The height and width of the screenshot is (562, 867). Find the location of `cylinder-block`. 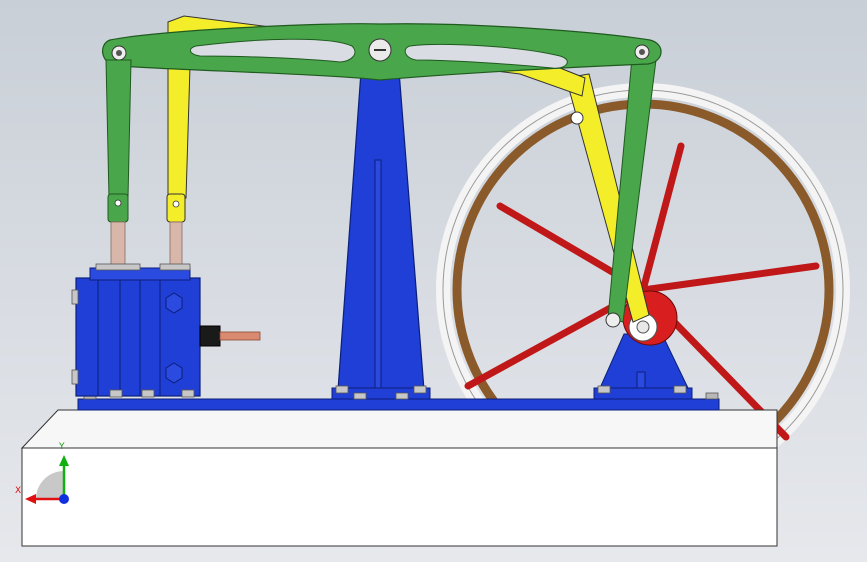

cylinder-block is located at coordinates (166, 330).